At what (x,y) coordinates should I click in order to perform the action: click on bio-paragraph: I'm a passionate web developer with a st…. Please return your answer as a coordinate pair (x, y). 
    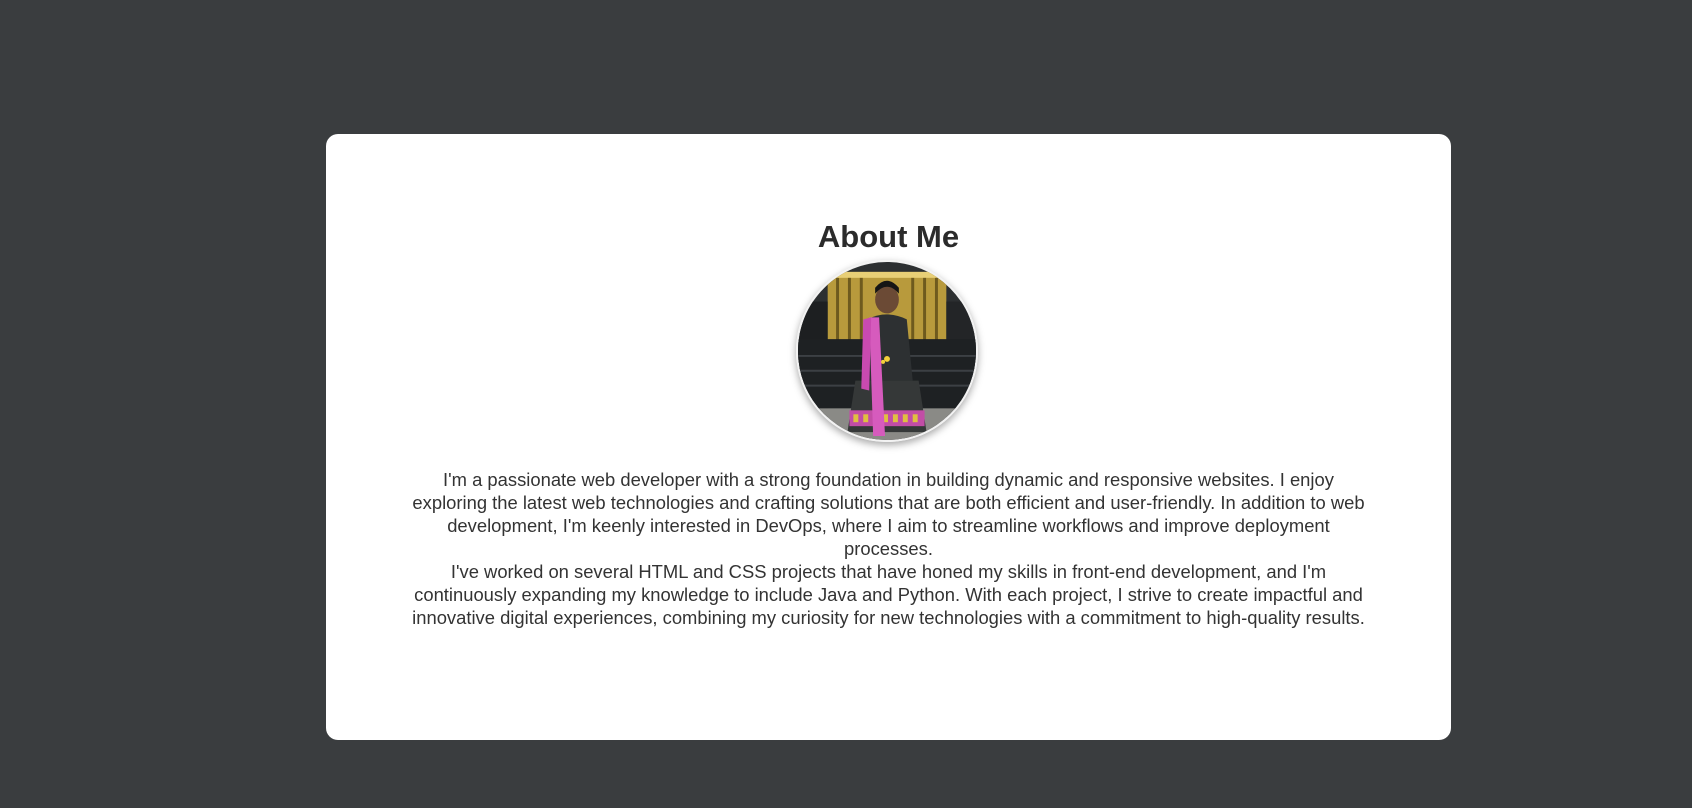
    Looking at the image, I should click on (888, 514).